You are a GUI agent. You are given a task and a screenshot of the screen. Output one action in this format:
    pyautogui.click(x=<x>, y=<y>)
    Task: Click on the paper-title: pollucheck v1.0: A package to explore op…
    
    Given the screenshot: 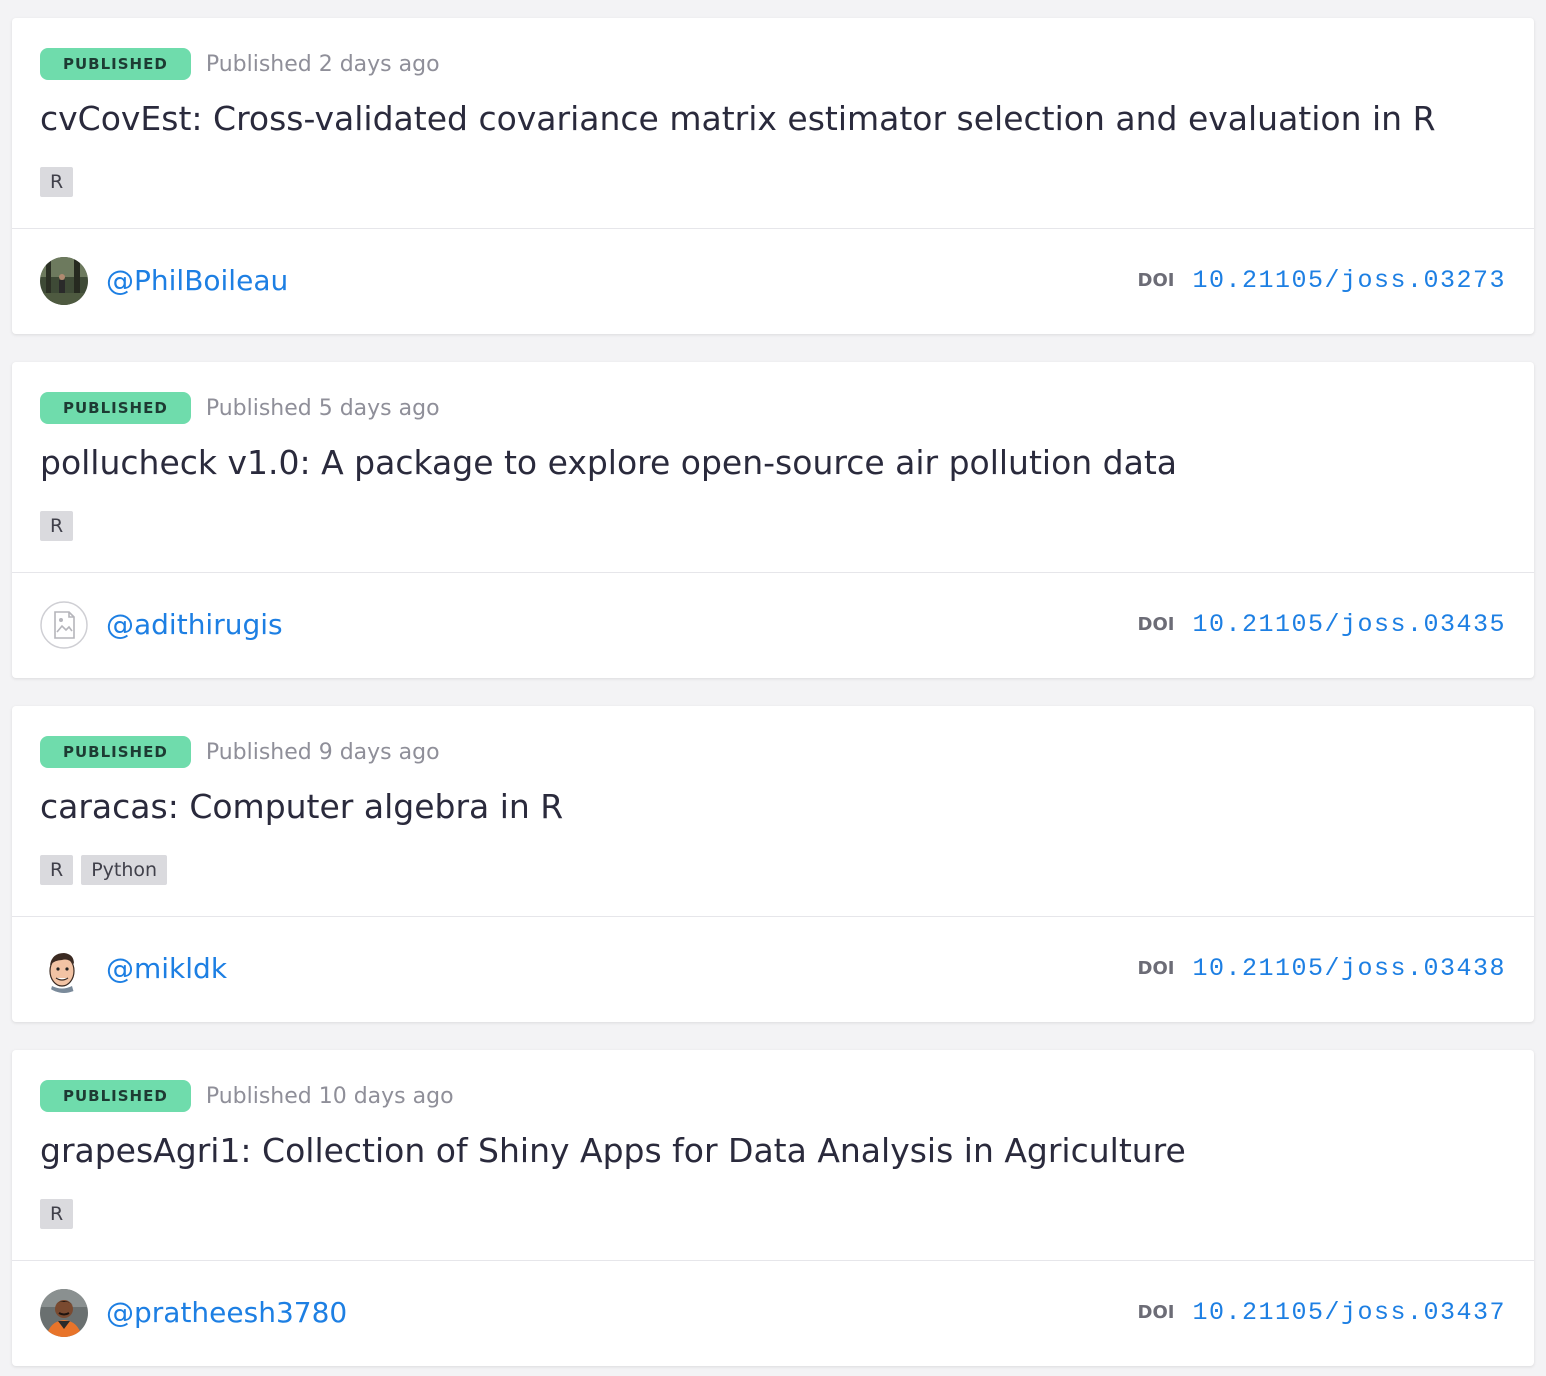 What is the action you would take?
    pyautogui.click(x=608, y=463)
    